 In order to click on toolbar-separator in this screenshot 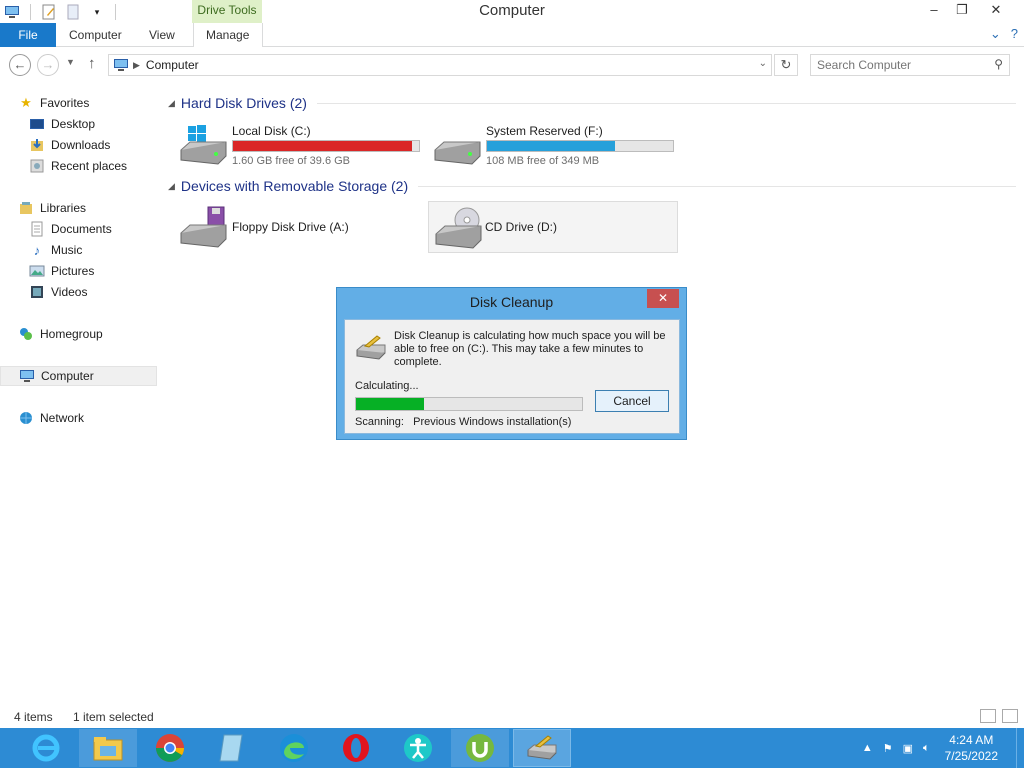, I will do `click(30, 12)`.